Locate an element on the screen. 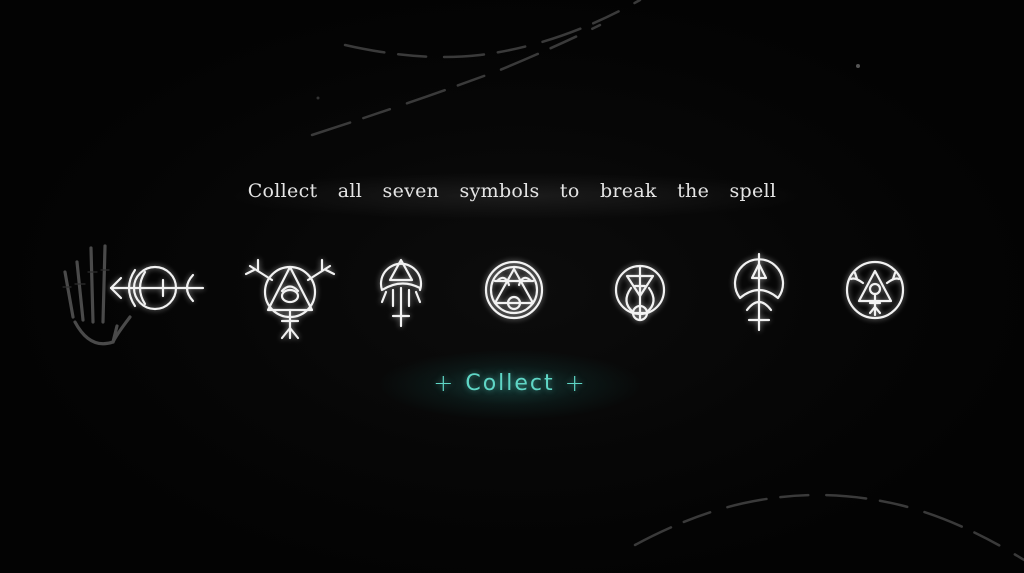 Image resolution: width=1024 pixels, height=573 pixels. triangle-eye-antler-sigil-icon is located at coordinates (290, 302).